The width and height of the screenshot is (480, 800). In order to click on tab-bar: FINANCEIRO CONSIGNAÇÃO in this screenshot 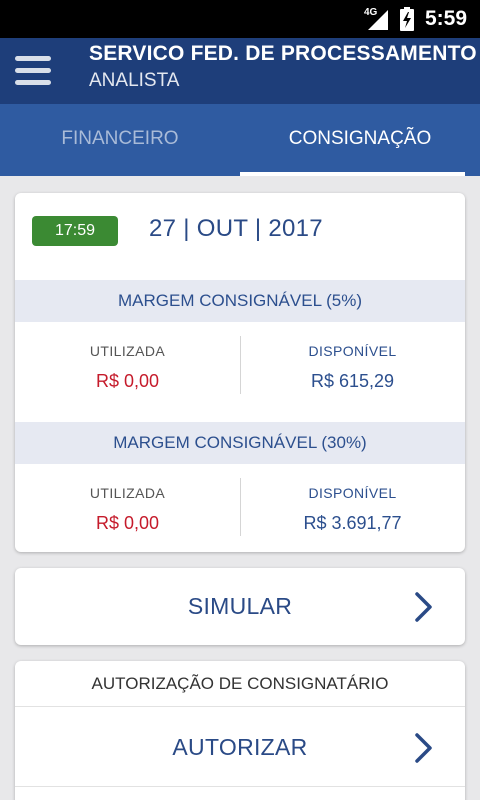, I will do `click(240, 140)`.